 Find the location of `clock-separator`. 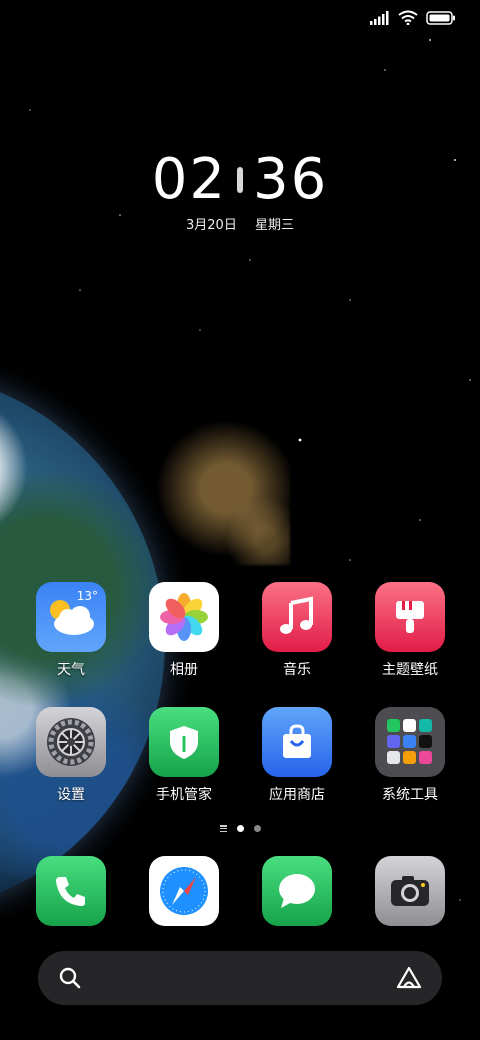

clock-separator is located at coordinates (240, 180).